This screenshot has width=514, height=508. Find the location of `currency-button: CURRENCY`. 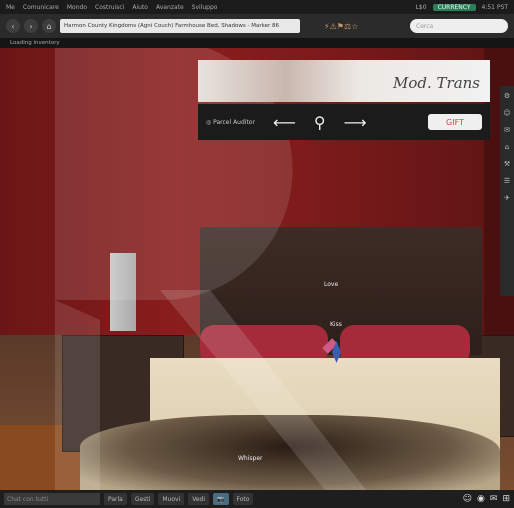

currency-button: CURRENCY is located at coordinates (454, 7).